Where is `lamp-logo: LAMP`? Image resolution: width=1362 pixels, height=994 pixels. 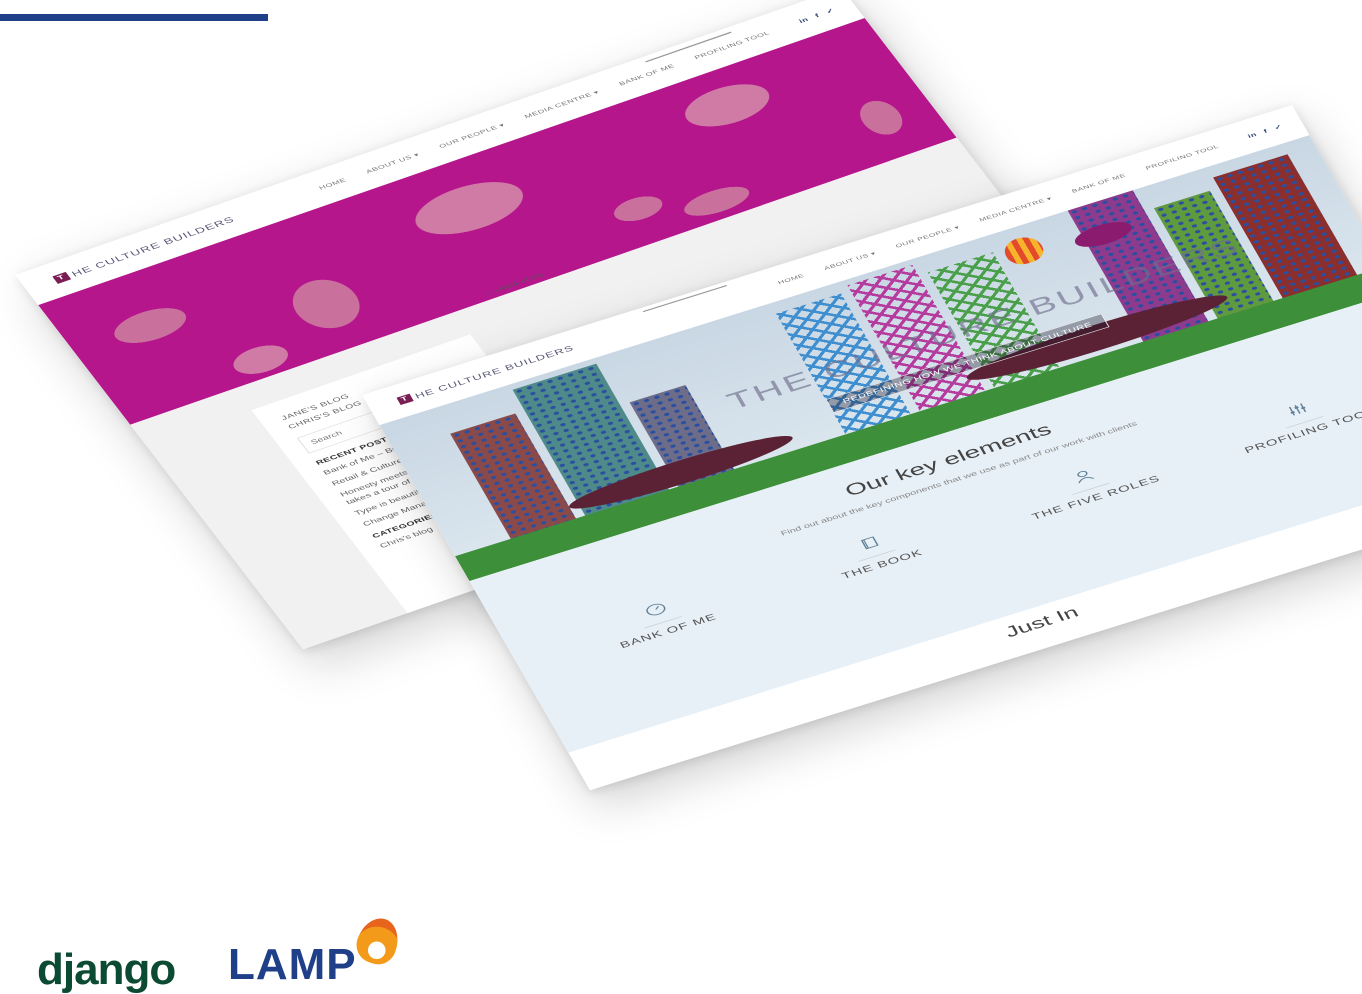
lamp-logo: LAMP is located at coordinates (292, 964).